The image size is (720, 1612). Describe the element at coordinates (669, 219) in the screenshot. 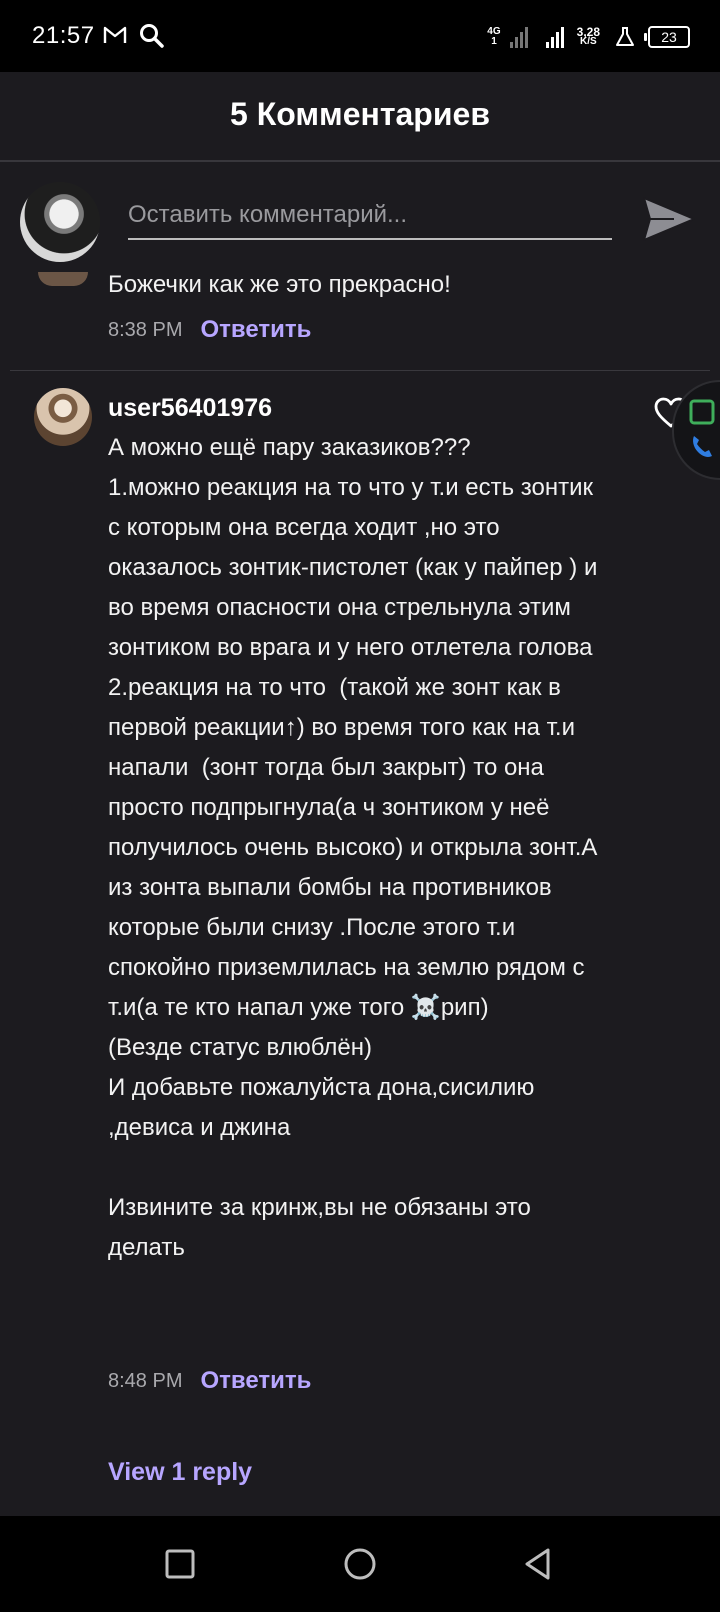

I see `send-icon` at that location.